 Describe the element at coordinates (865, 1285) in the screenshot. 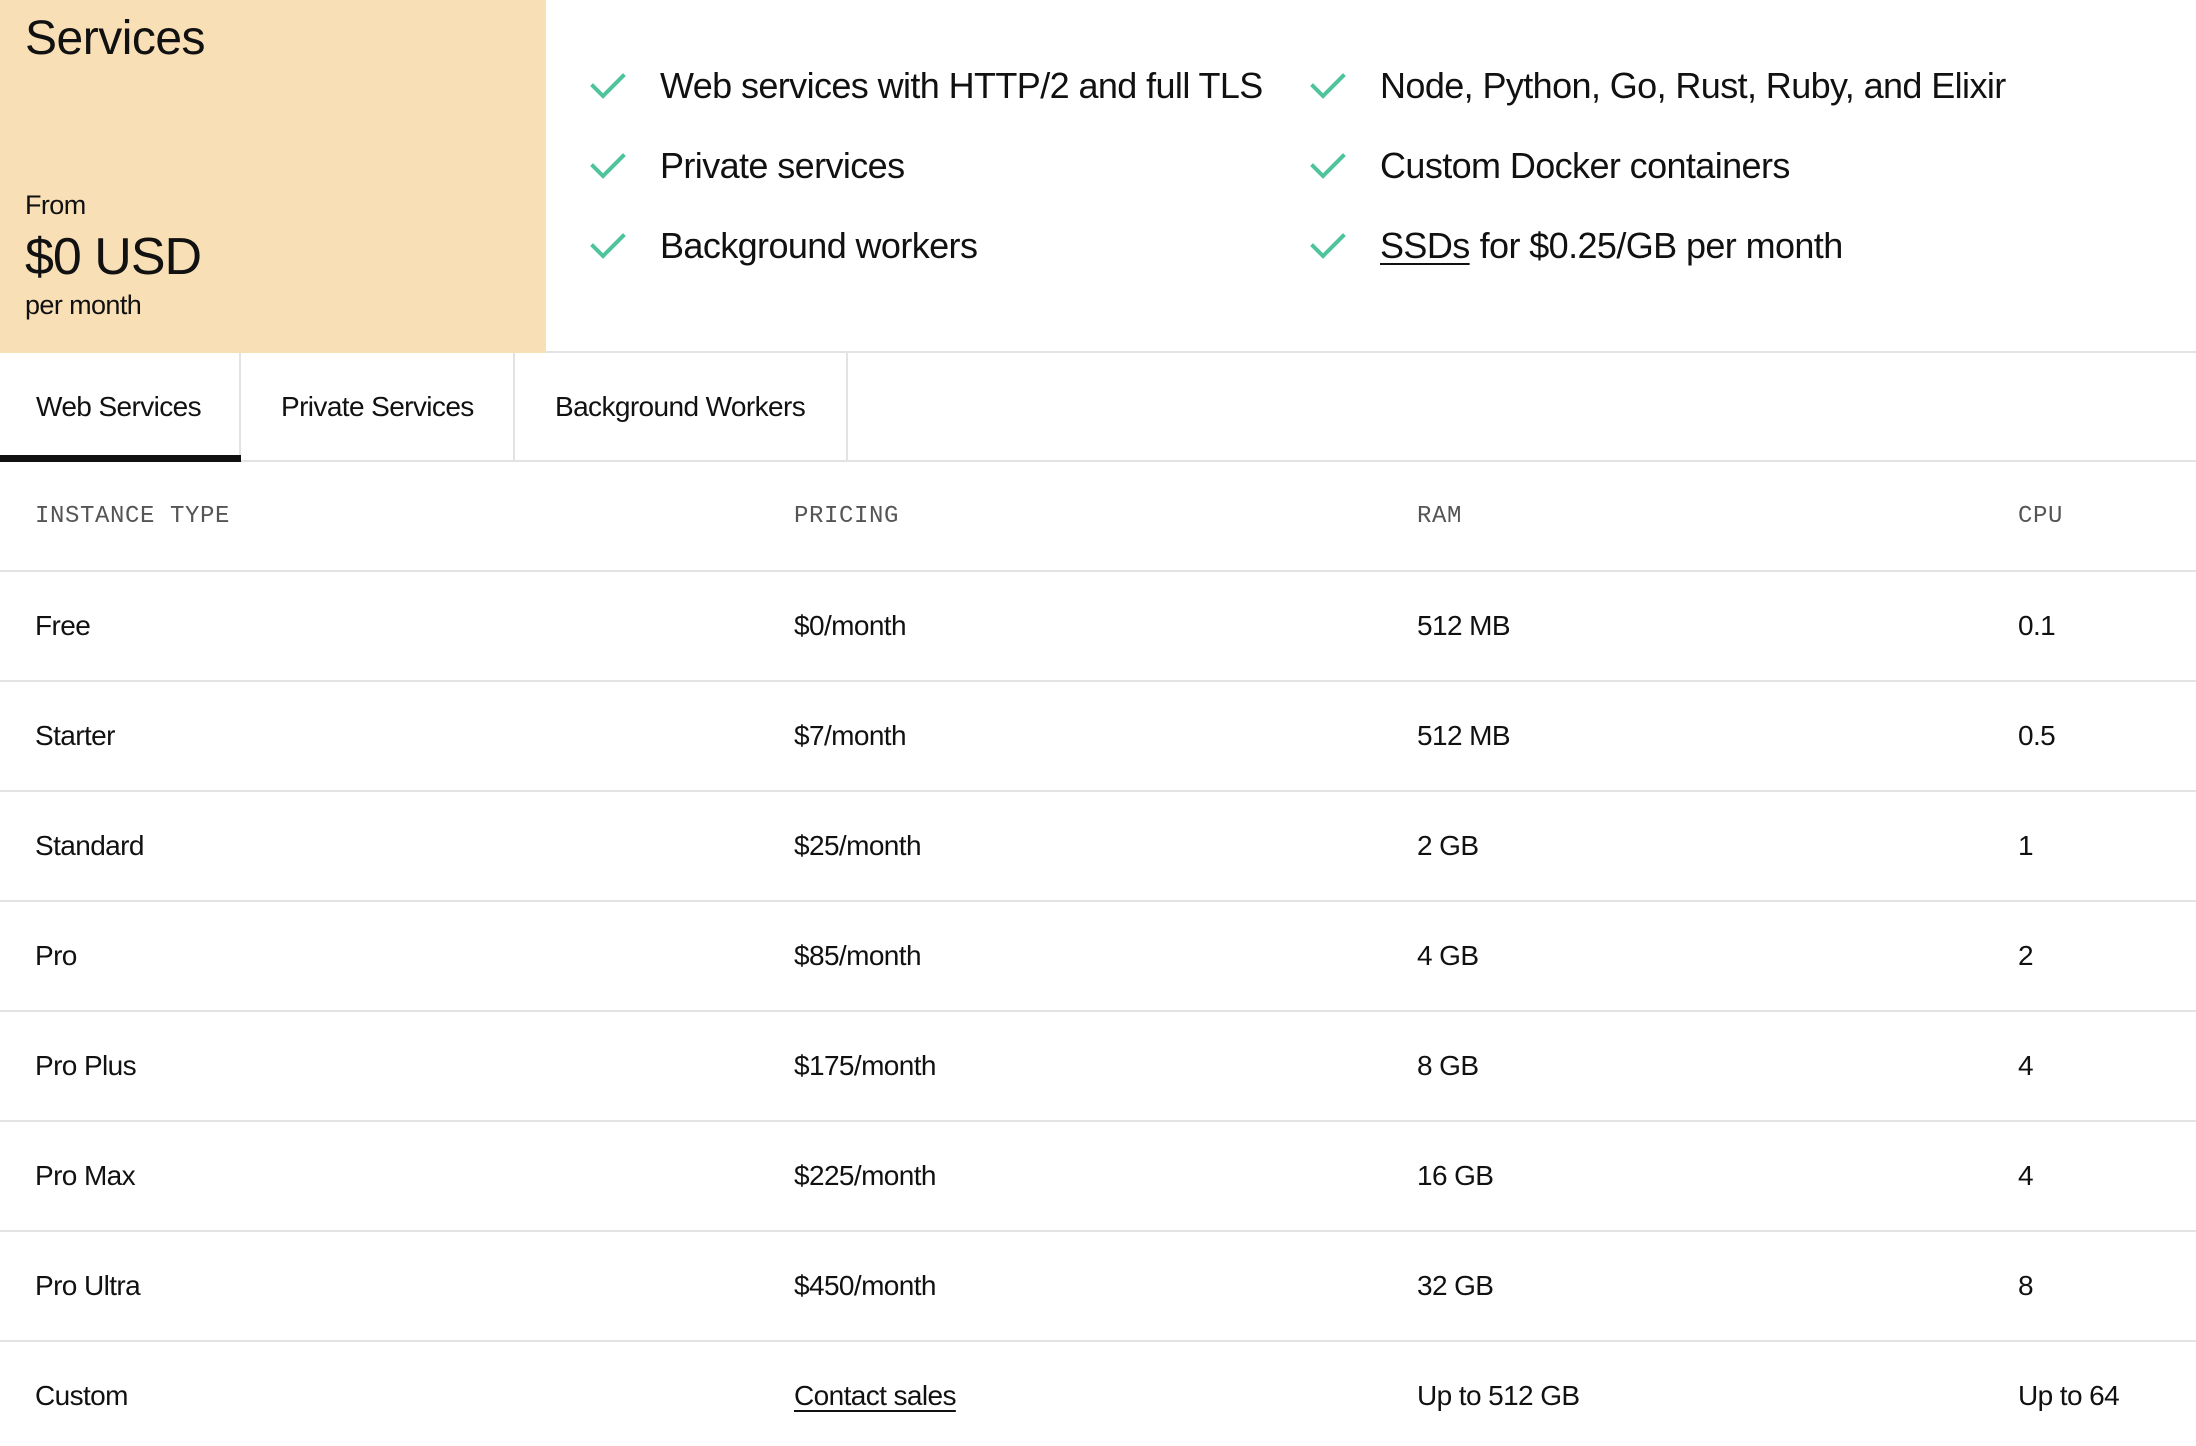

I see `pricing: $450/month` at that location.